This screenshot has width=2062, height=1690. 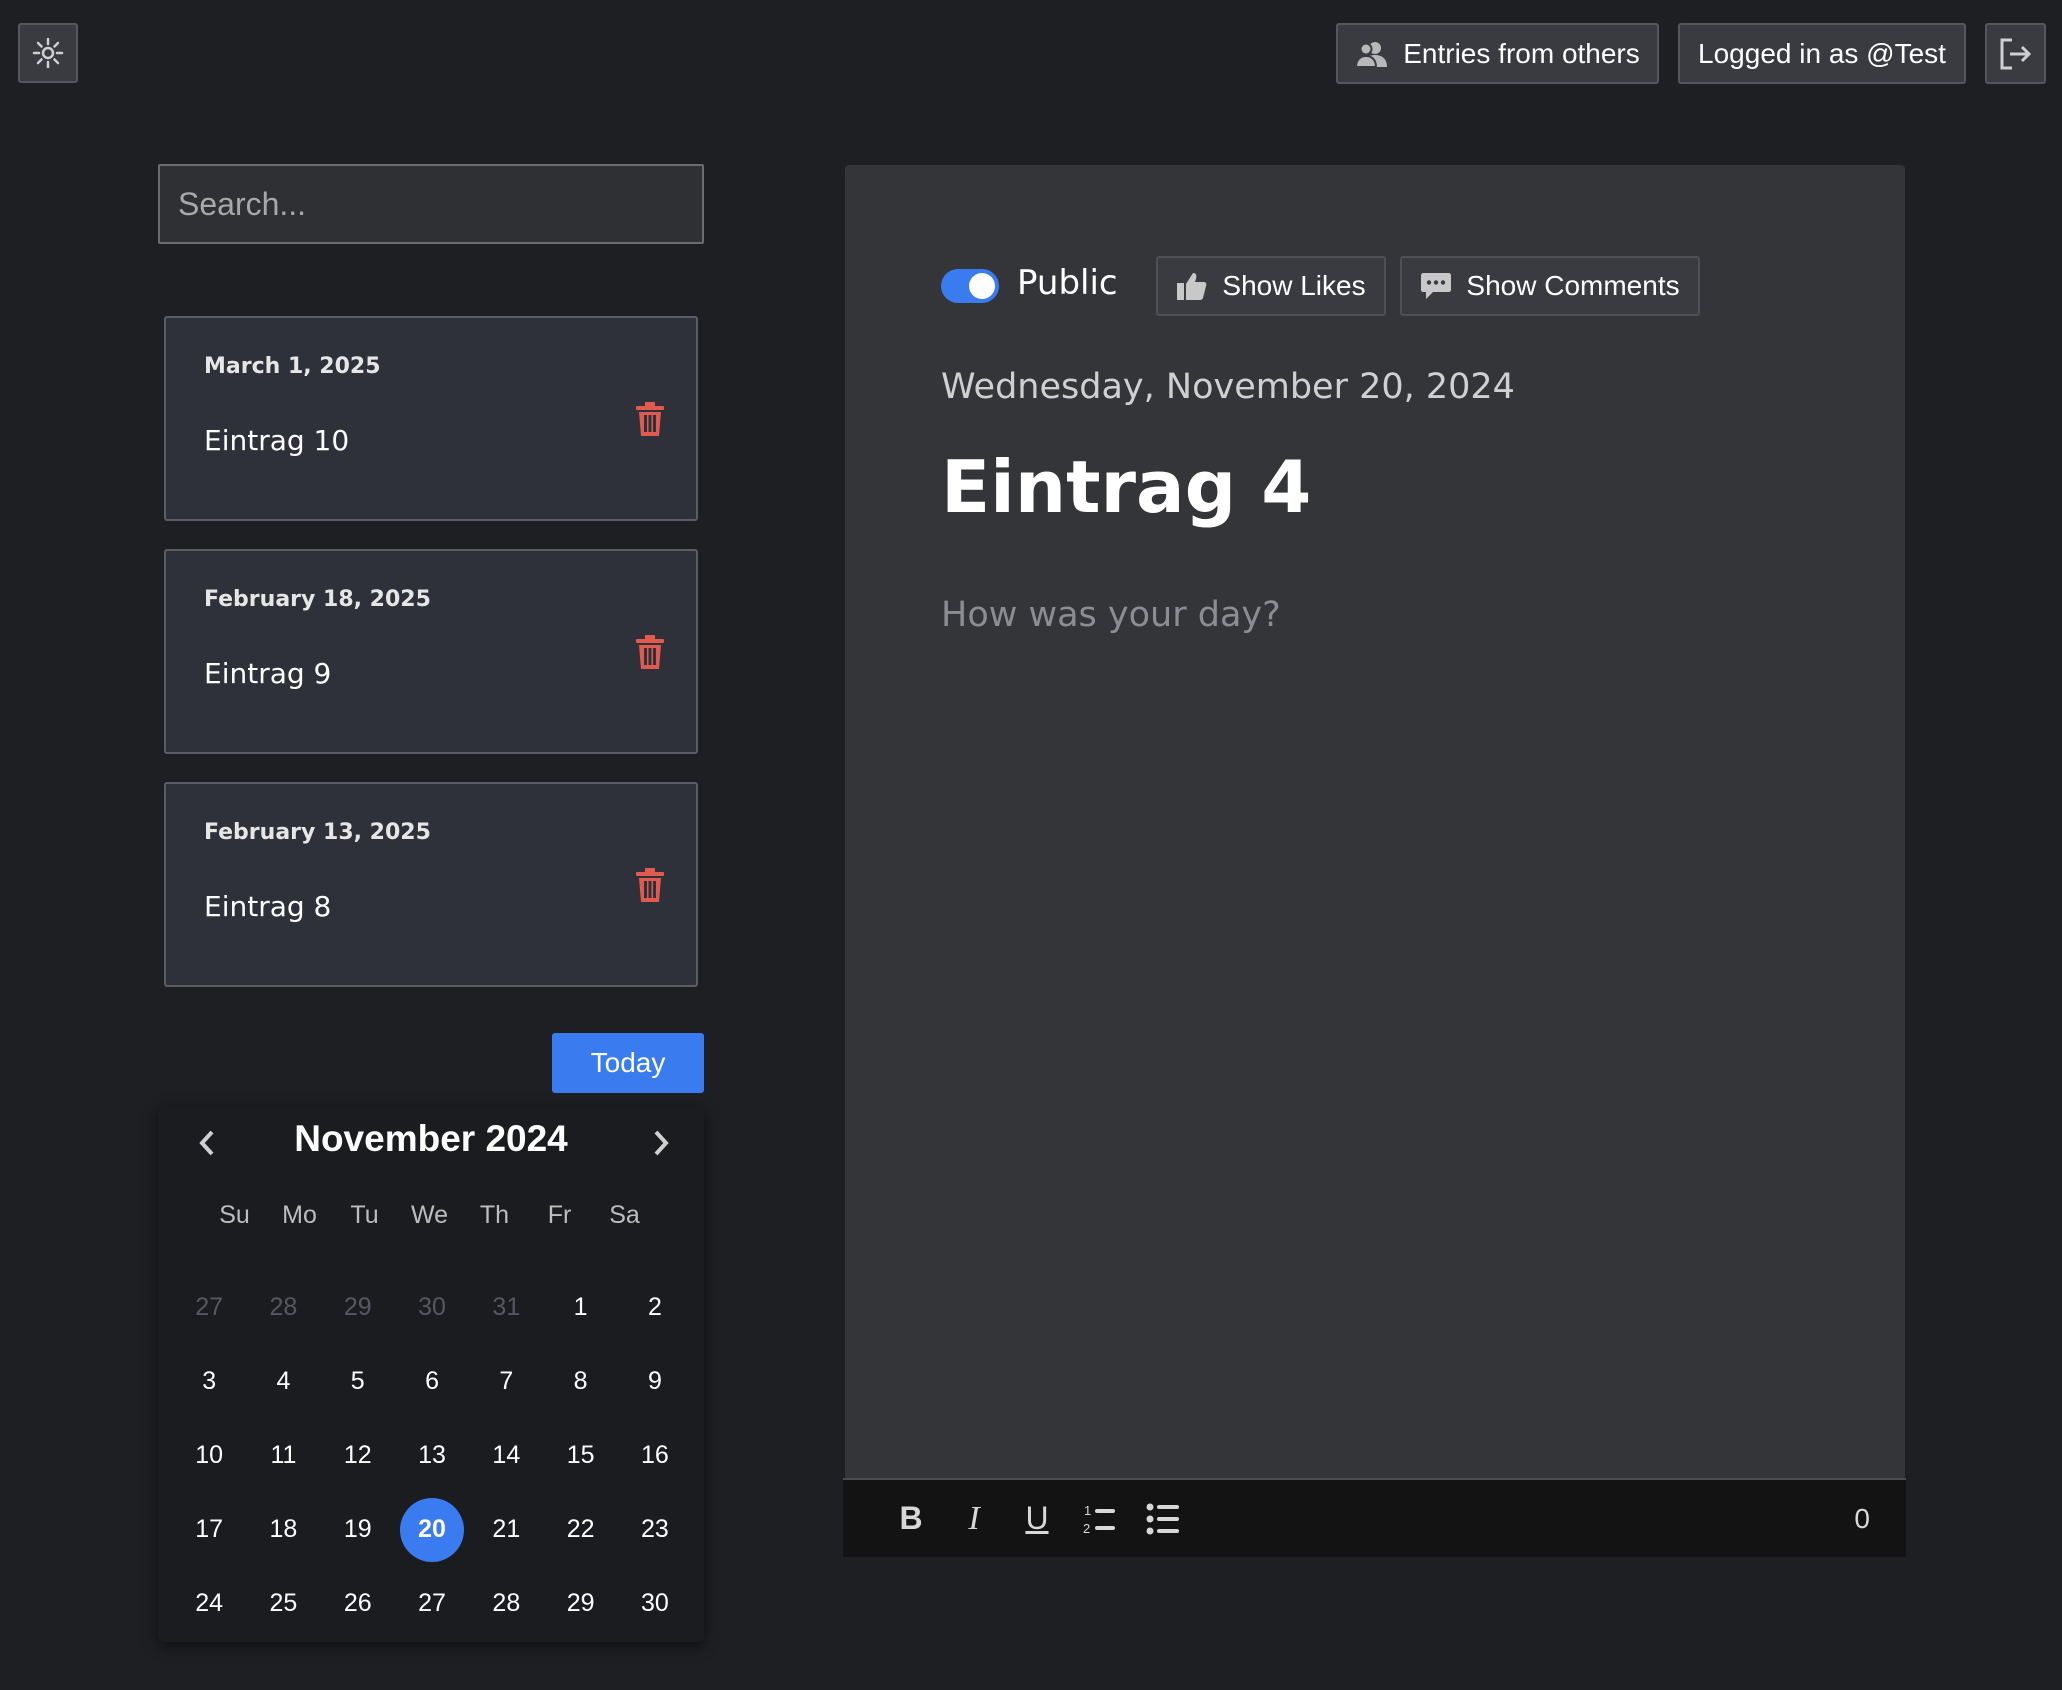 I want to click on calendar-day: 15, so click(x=580, y=1455).